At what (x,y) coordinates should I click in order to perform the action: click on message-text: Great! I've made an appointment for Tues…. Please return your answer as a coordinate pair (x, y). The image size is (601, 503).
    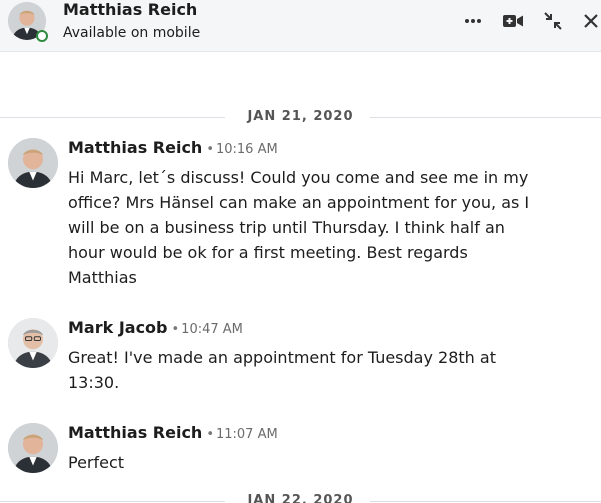
    Looking at the image, I should click on (282, 370).